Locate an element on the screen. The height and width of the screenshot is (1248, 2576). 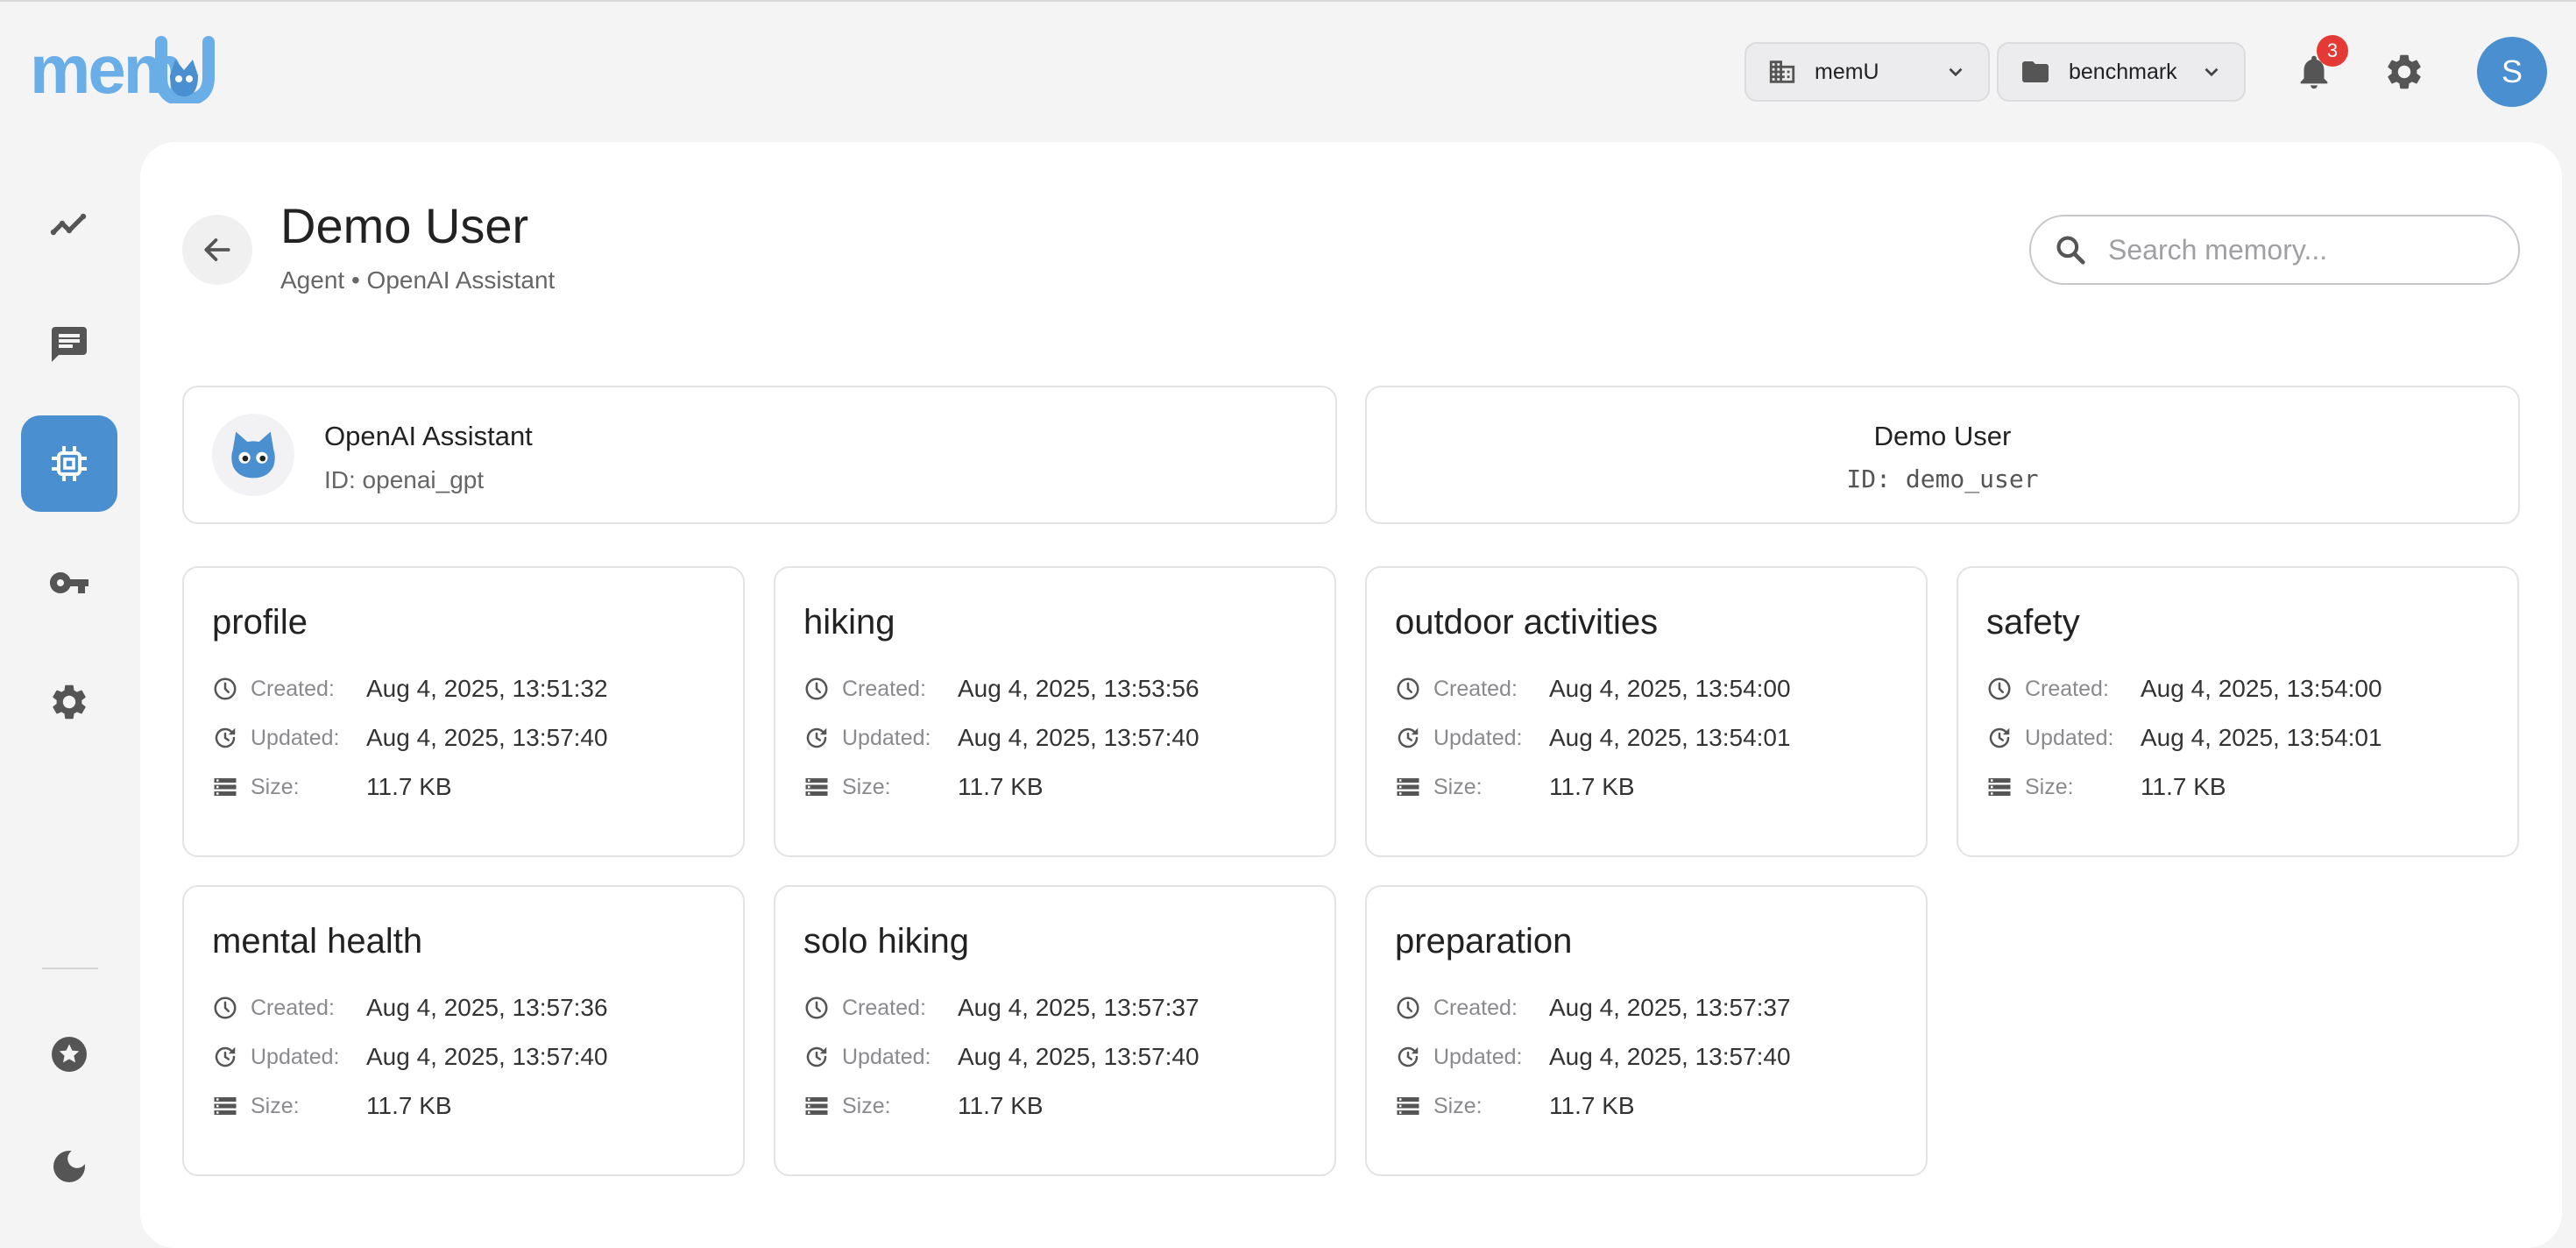
sidebar-item-theme is located at coordinates (69, 1166).